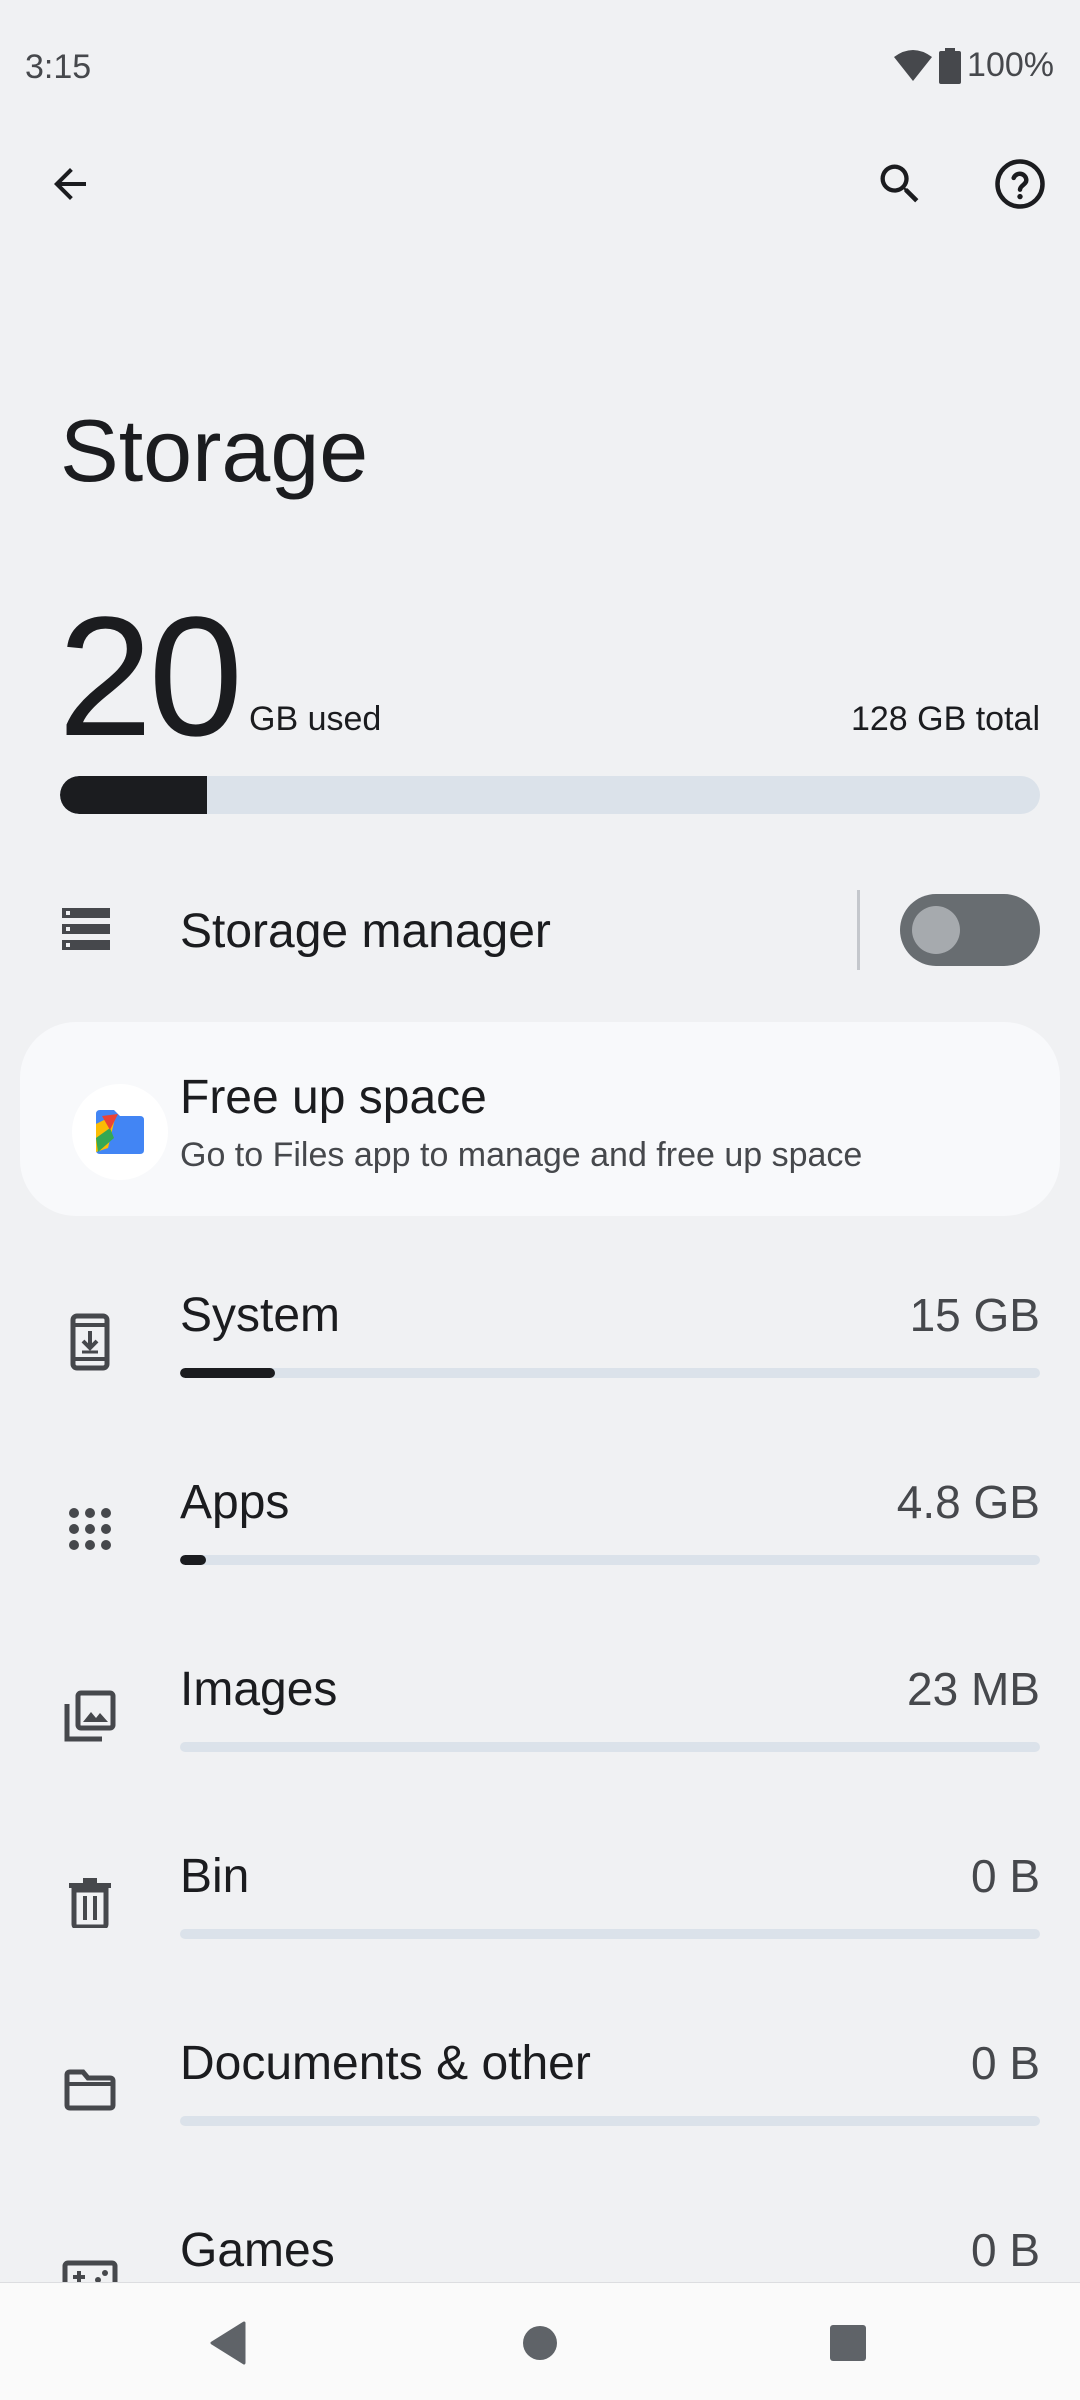 Image resolution: width=1080 pixels, height=2400 pixels. I want to click on category-images: Images 23 MB, so click(540, 1743).